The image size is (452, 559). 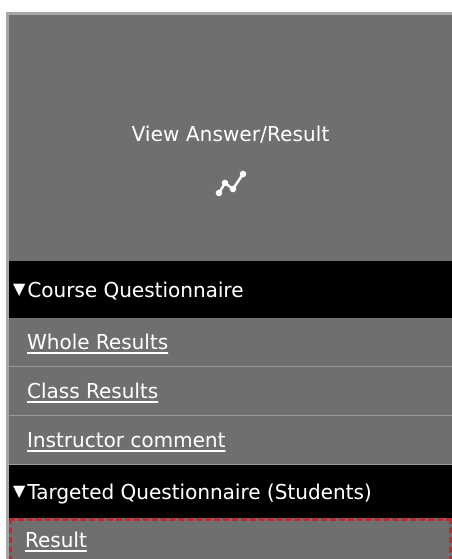 What do you see at coordinates (230, 183) in the screenshot?
I see `line-chart-icon` at bounding box center [230, 183].